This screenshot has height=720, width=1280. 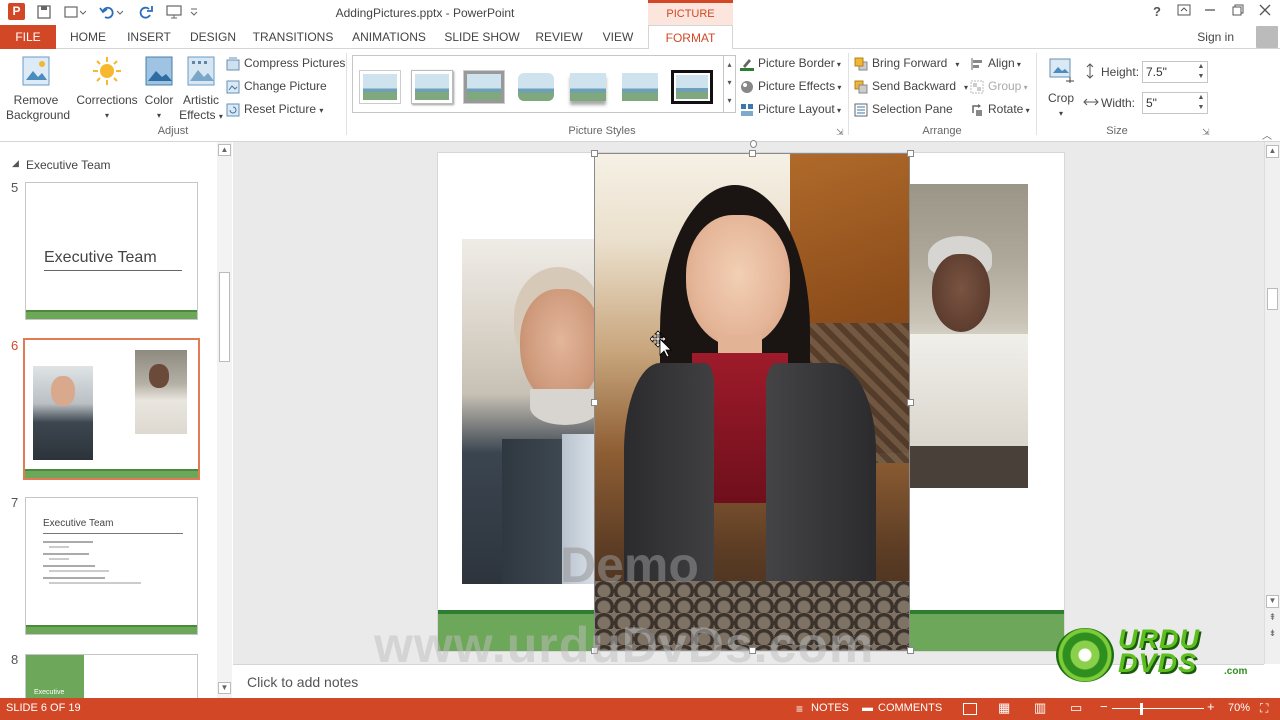 What do you see at coordinates (1175, 103) in the screenshot?
I see `width-input: 5" ▲ ▼` at bounding box center [1175, 103].